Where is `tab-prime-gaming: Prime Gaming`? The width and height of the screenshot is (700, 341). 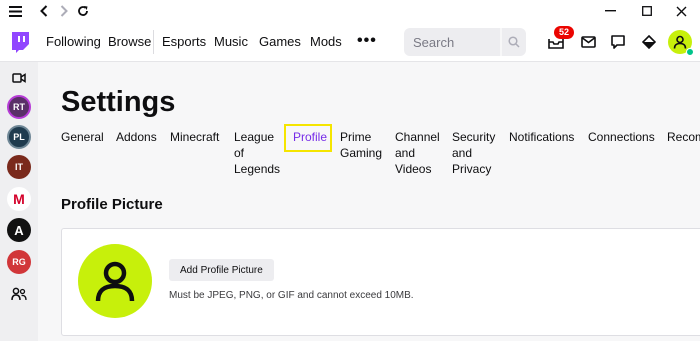 tab-prime-gaming: Prime Gaming is located at coordinates (361, 145).